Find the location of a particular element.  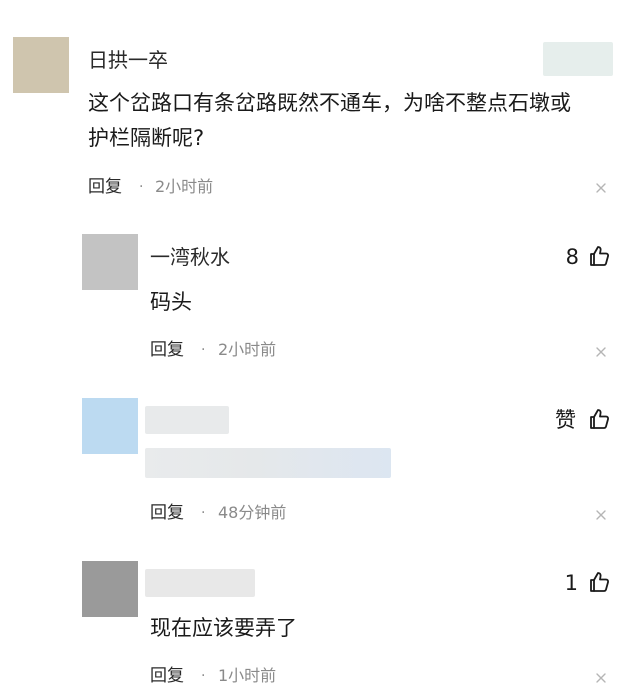

blurred-comment-text is located at coordinates (268, 463).